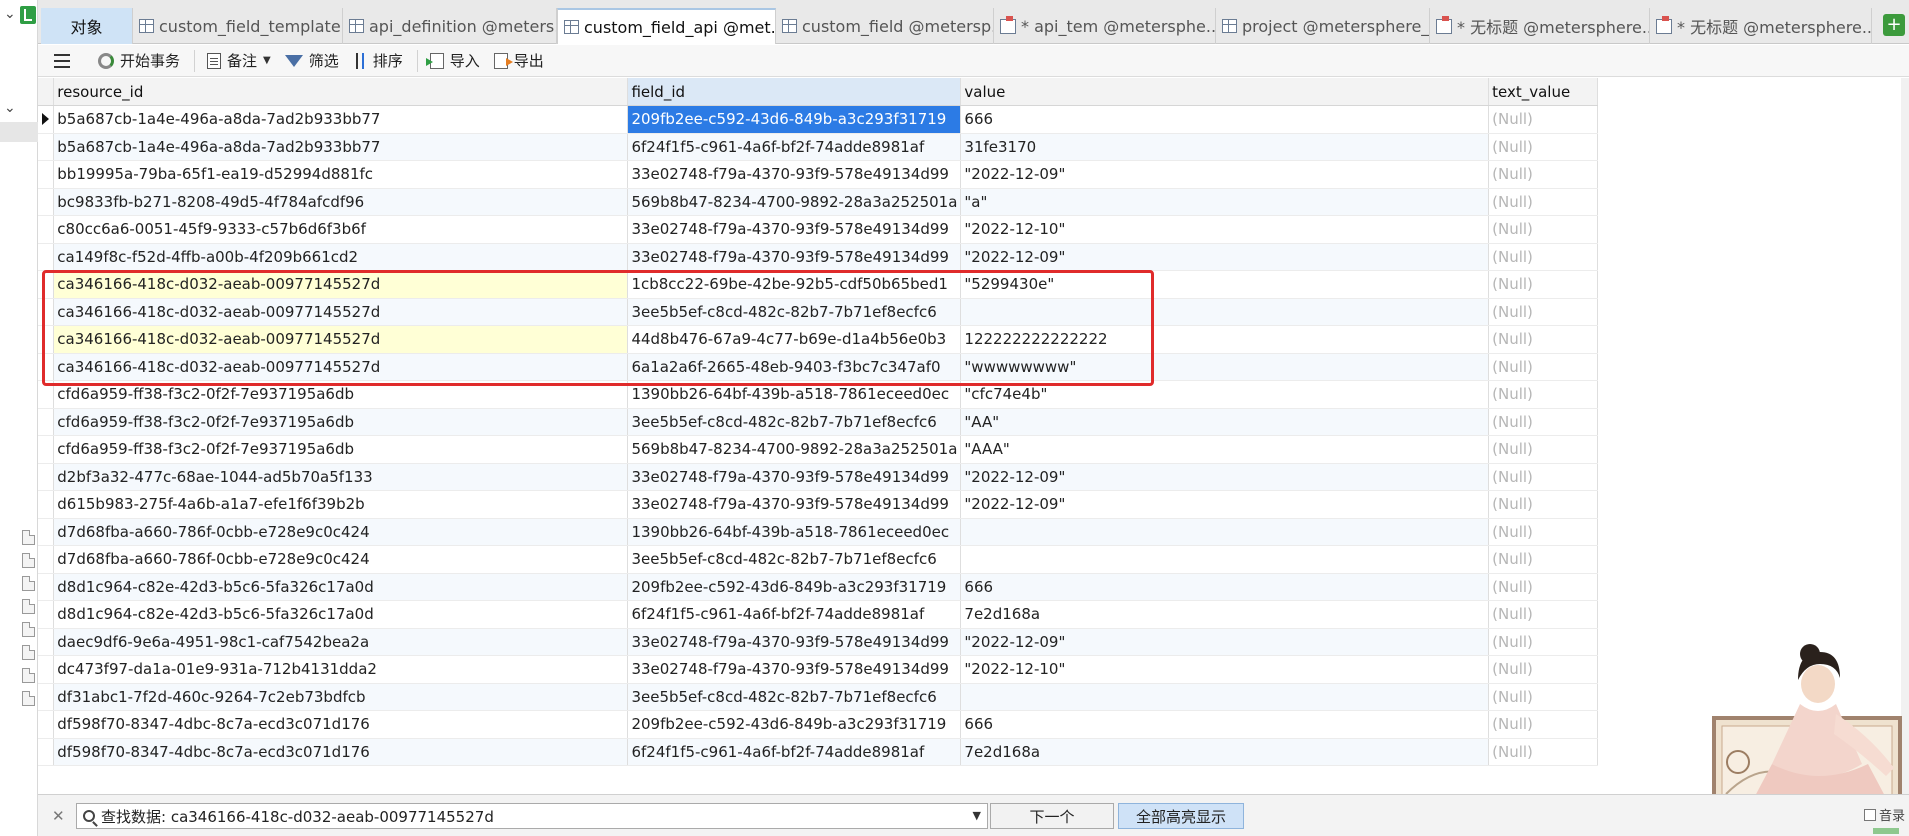 This screenshot has width=1909, height=836. Describe the element at coordinates (977, 815) in the screenshot. I see `dropdown-arrow-icon: ▼` at that location.